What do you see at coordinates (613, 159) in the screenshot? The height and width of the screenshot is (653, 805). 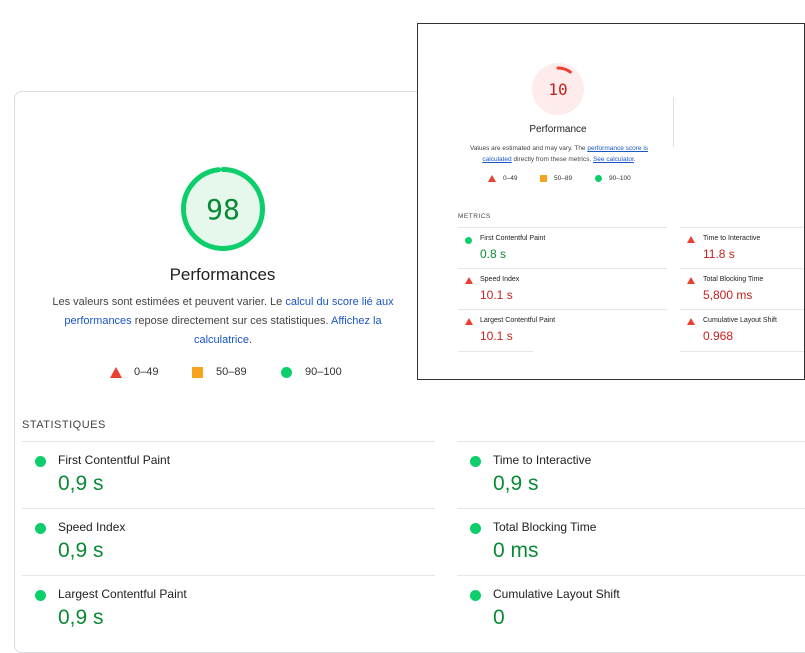 I see `inset-calculator-link: See calculator` at bounding box center [613, 159].